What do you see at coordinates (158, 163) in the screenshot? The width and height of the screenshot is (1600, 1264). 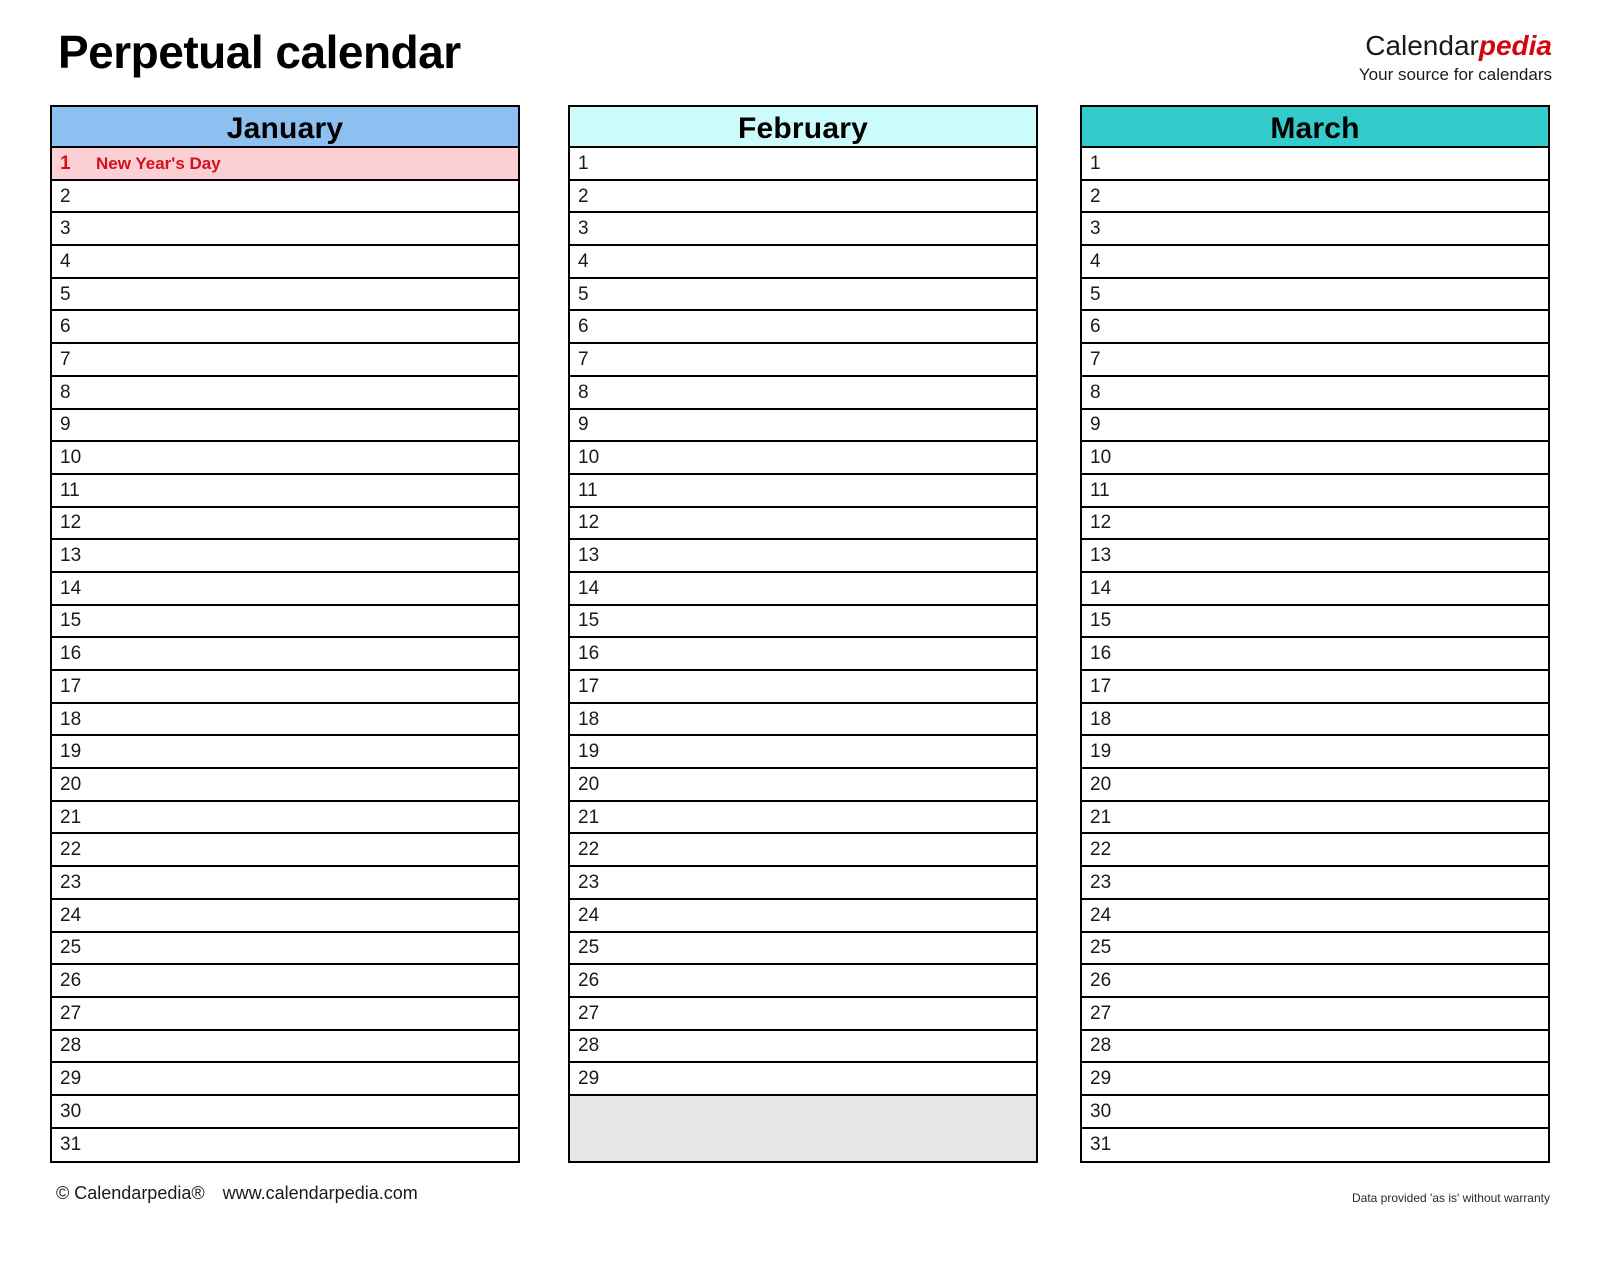 I see `day-entry-text: New Year's Day` at bounding box center [158, 163].